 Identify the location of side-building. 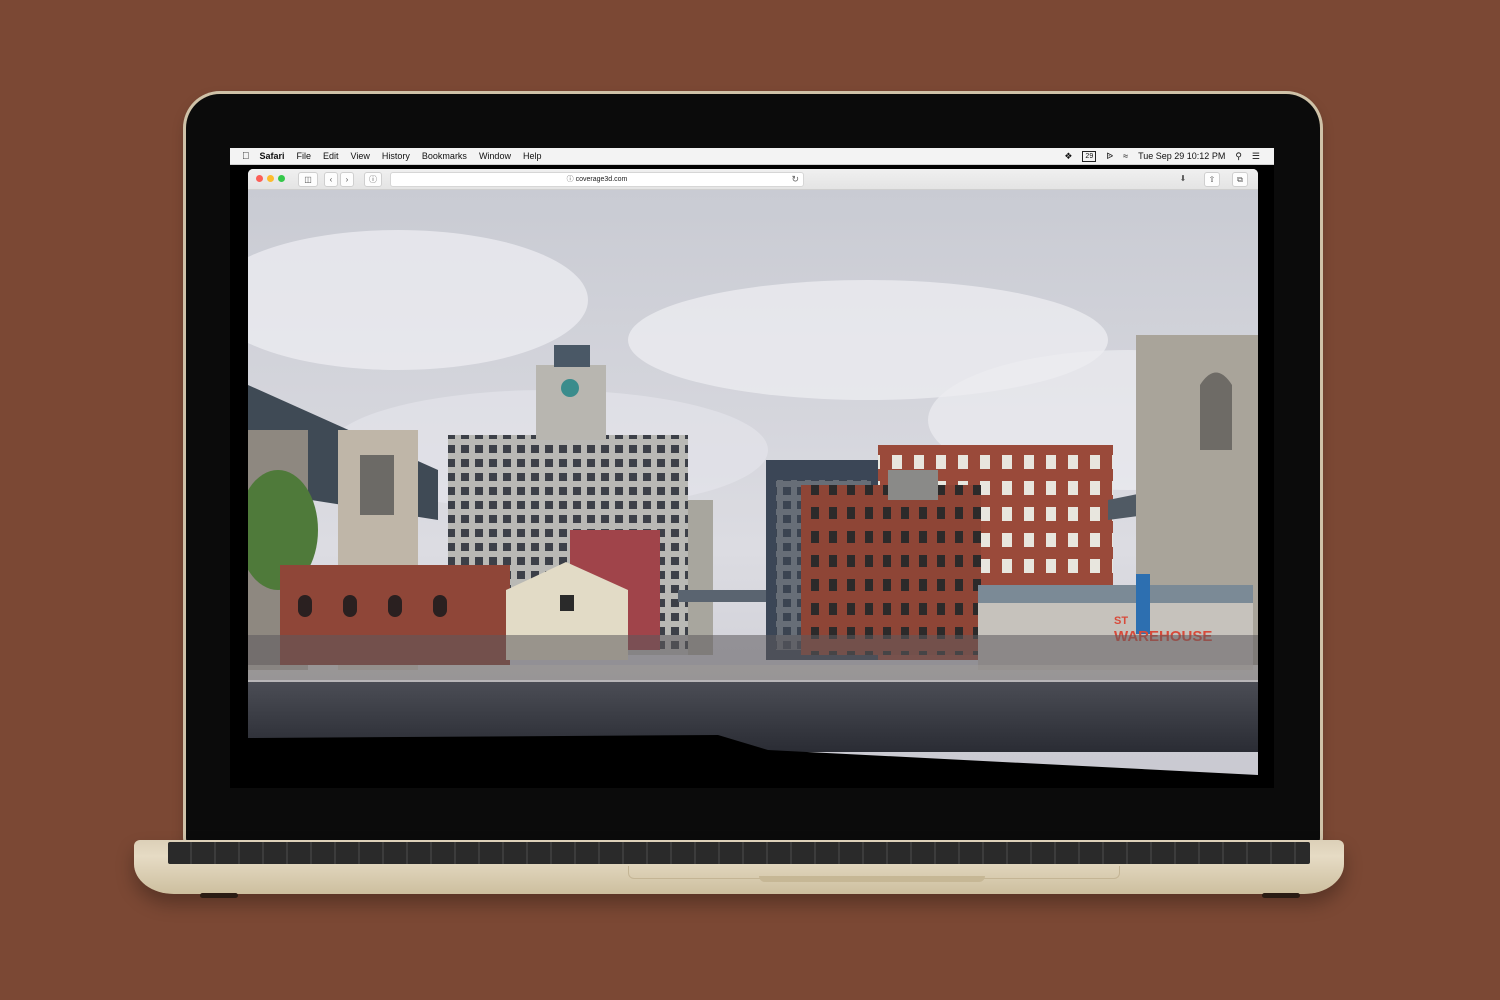
(700, 577).